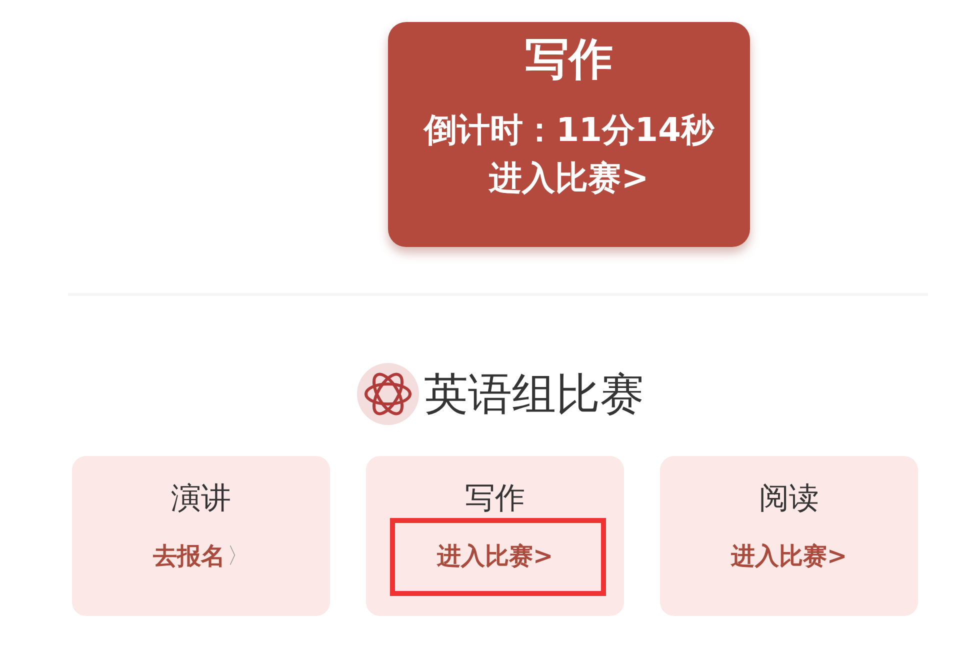 Image resolution: width=964 pixels, height=648 pixels. What do you see at coordinates (569, 178) in the screenshot?
I see `enter-contest-link: 进入比赛>` at bounding box center [569, 178].